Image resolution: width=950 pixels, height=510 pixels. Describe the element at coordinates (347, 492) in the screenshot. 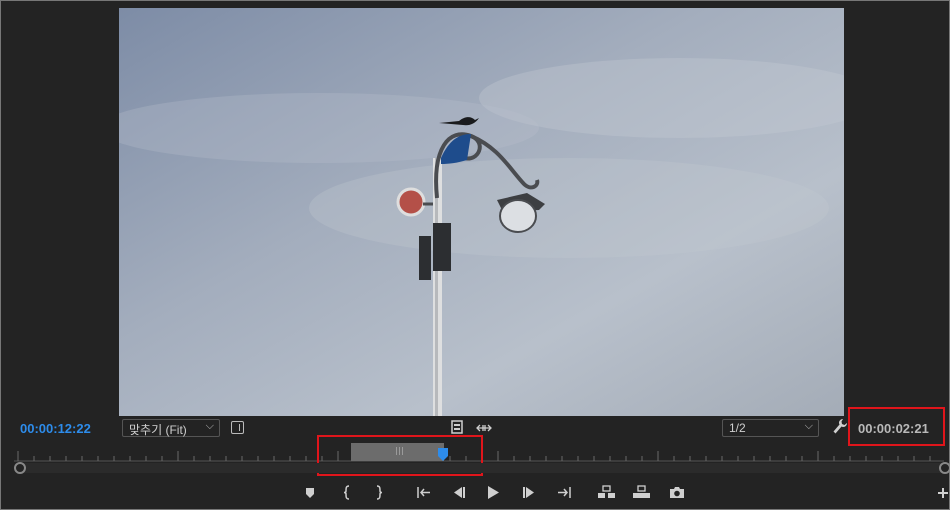

I see `mark-in-icon` at that location.